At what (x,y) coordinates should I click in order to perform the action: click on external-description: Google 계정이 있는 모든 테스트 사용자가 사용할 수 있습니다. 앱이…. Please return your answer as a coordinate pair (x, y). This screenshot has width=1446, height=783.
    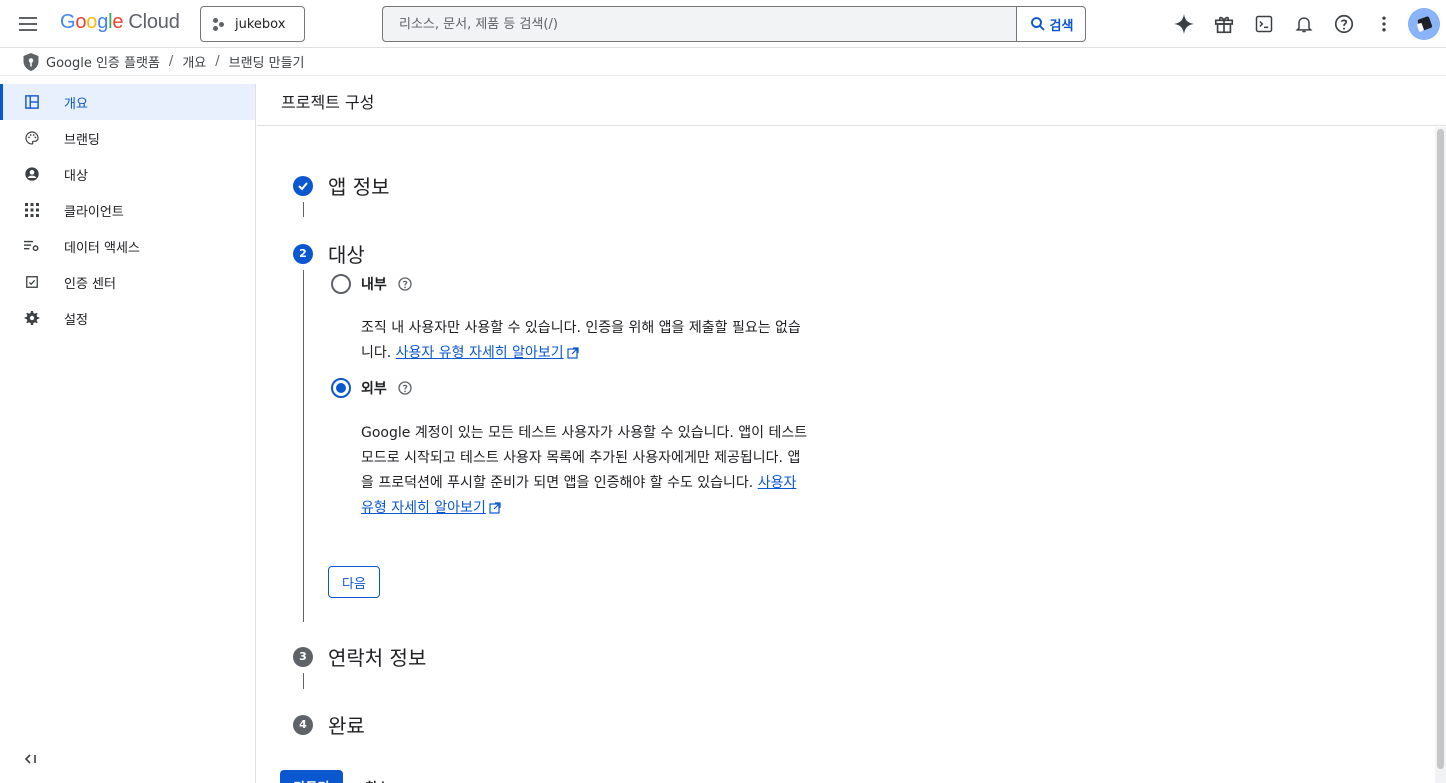
    Looking at the image, I should click on (584, 470).